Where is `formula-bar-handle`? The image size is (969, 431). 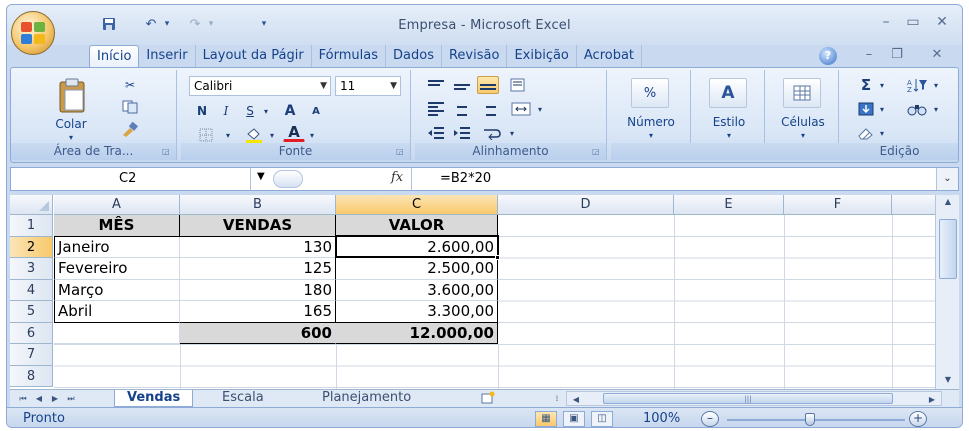
formula-bar-handle is located at coordinates (288, 179).